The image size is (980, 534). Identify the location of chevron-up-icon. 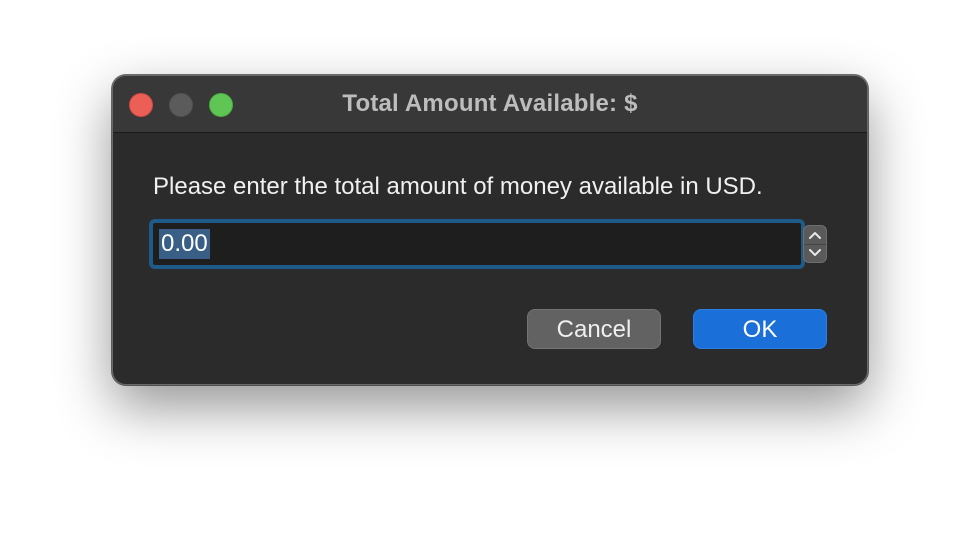
(815, 235).